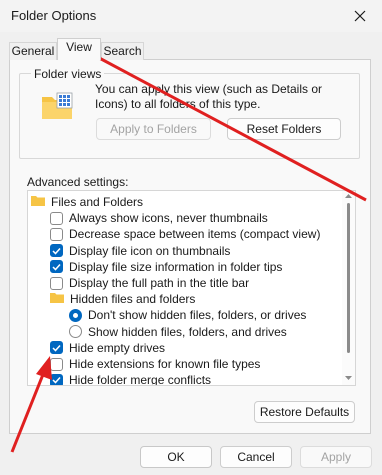 This screenshot has height=475, width=382. I want to click on tree-item-label: Show hidden files, folders, and drives, so click(187, 331).